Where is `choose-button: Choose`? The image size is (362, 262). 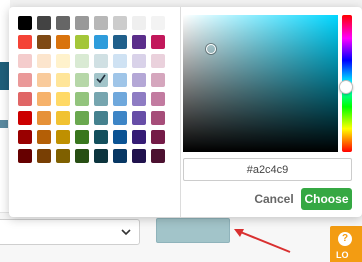 choose-button: Choose is located at coordinates (326, 199).